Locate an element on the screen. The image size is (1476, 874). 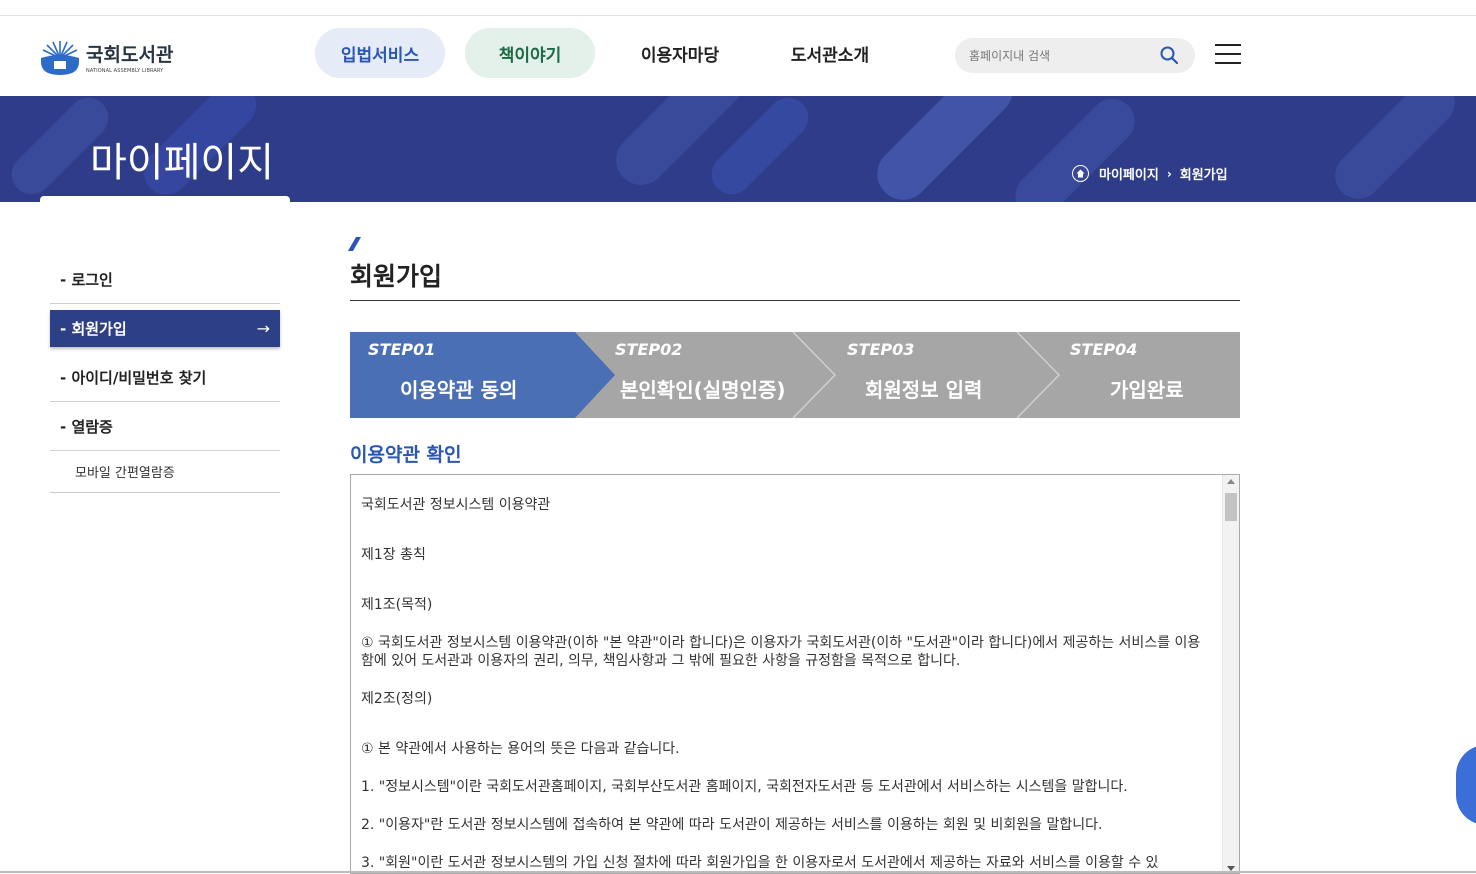
side-nav-reading-card: - 열람증 is located at coordinates (165, 426).